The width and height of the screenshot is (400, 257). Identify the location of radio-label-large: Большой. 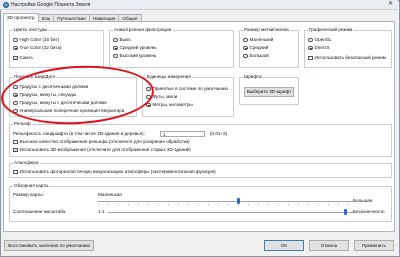
(256, 56).